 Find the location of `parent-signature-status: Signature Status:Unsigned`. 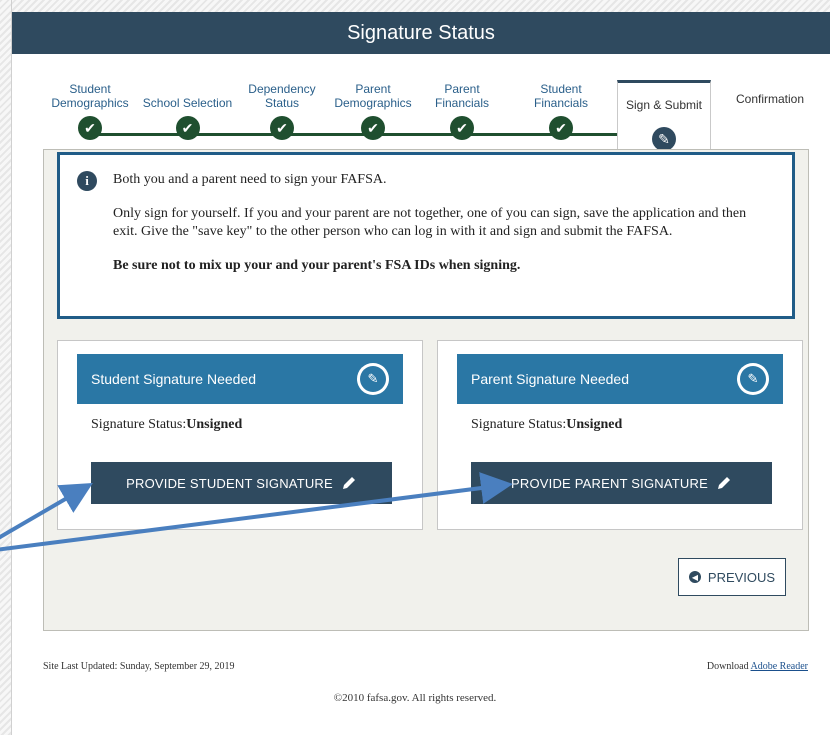

parent-signature-status: Signature Status:Unsigned is located at coordinates (546, 425).